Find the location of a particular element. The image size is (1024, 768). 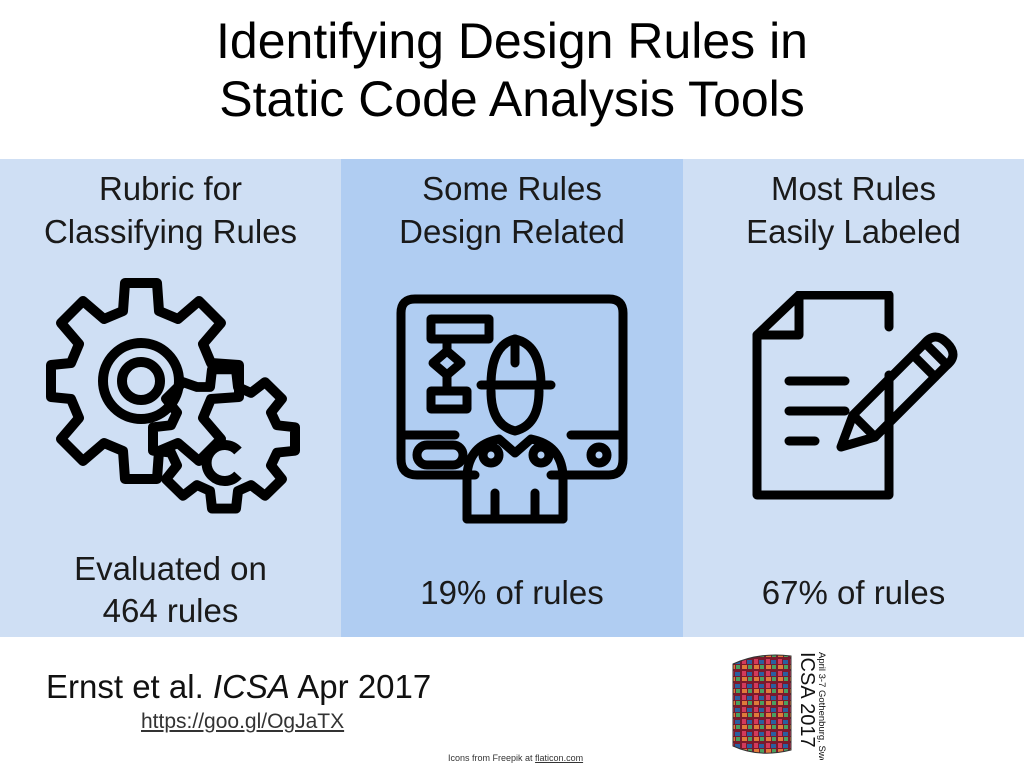

credit-site-link: flaticon.com is located at coordinates (559, 758).